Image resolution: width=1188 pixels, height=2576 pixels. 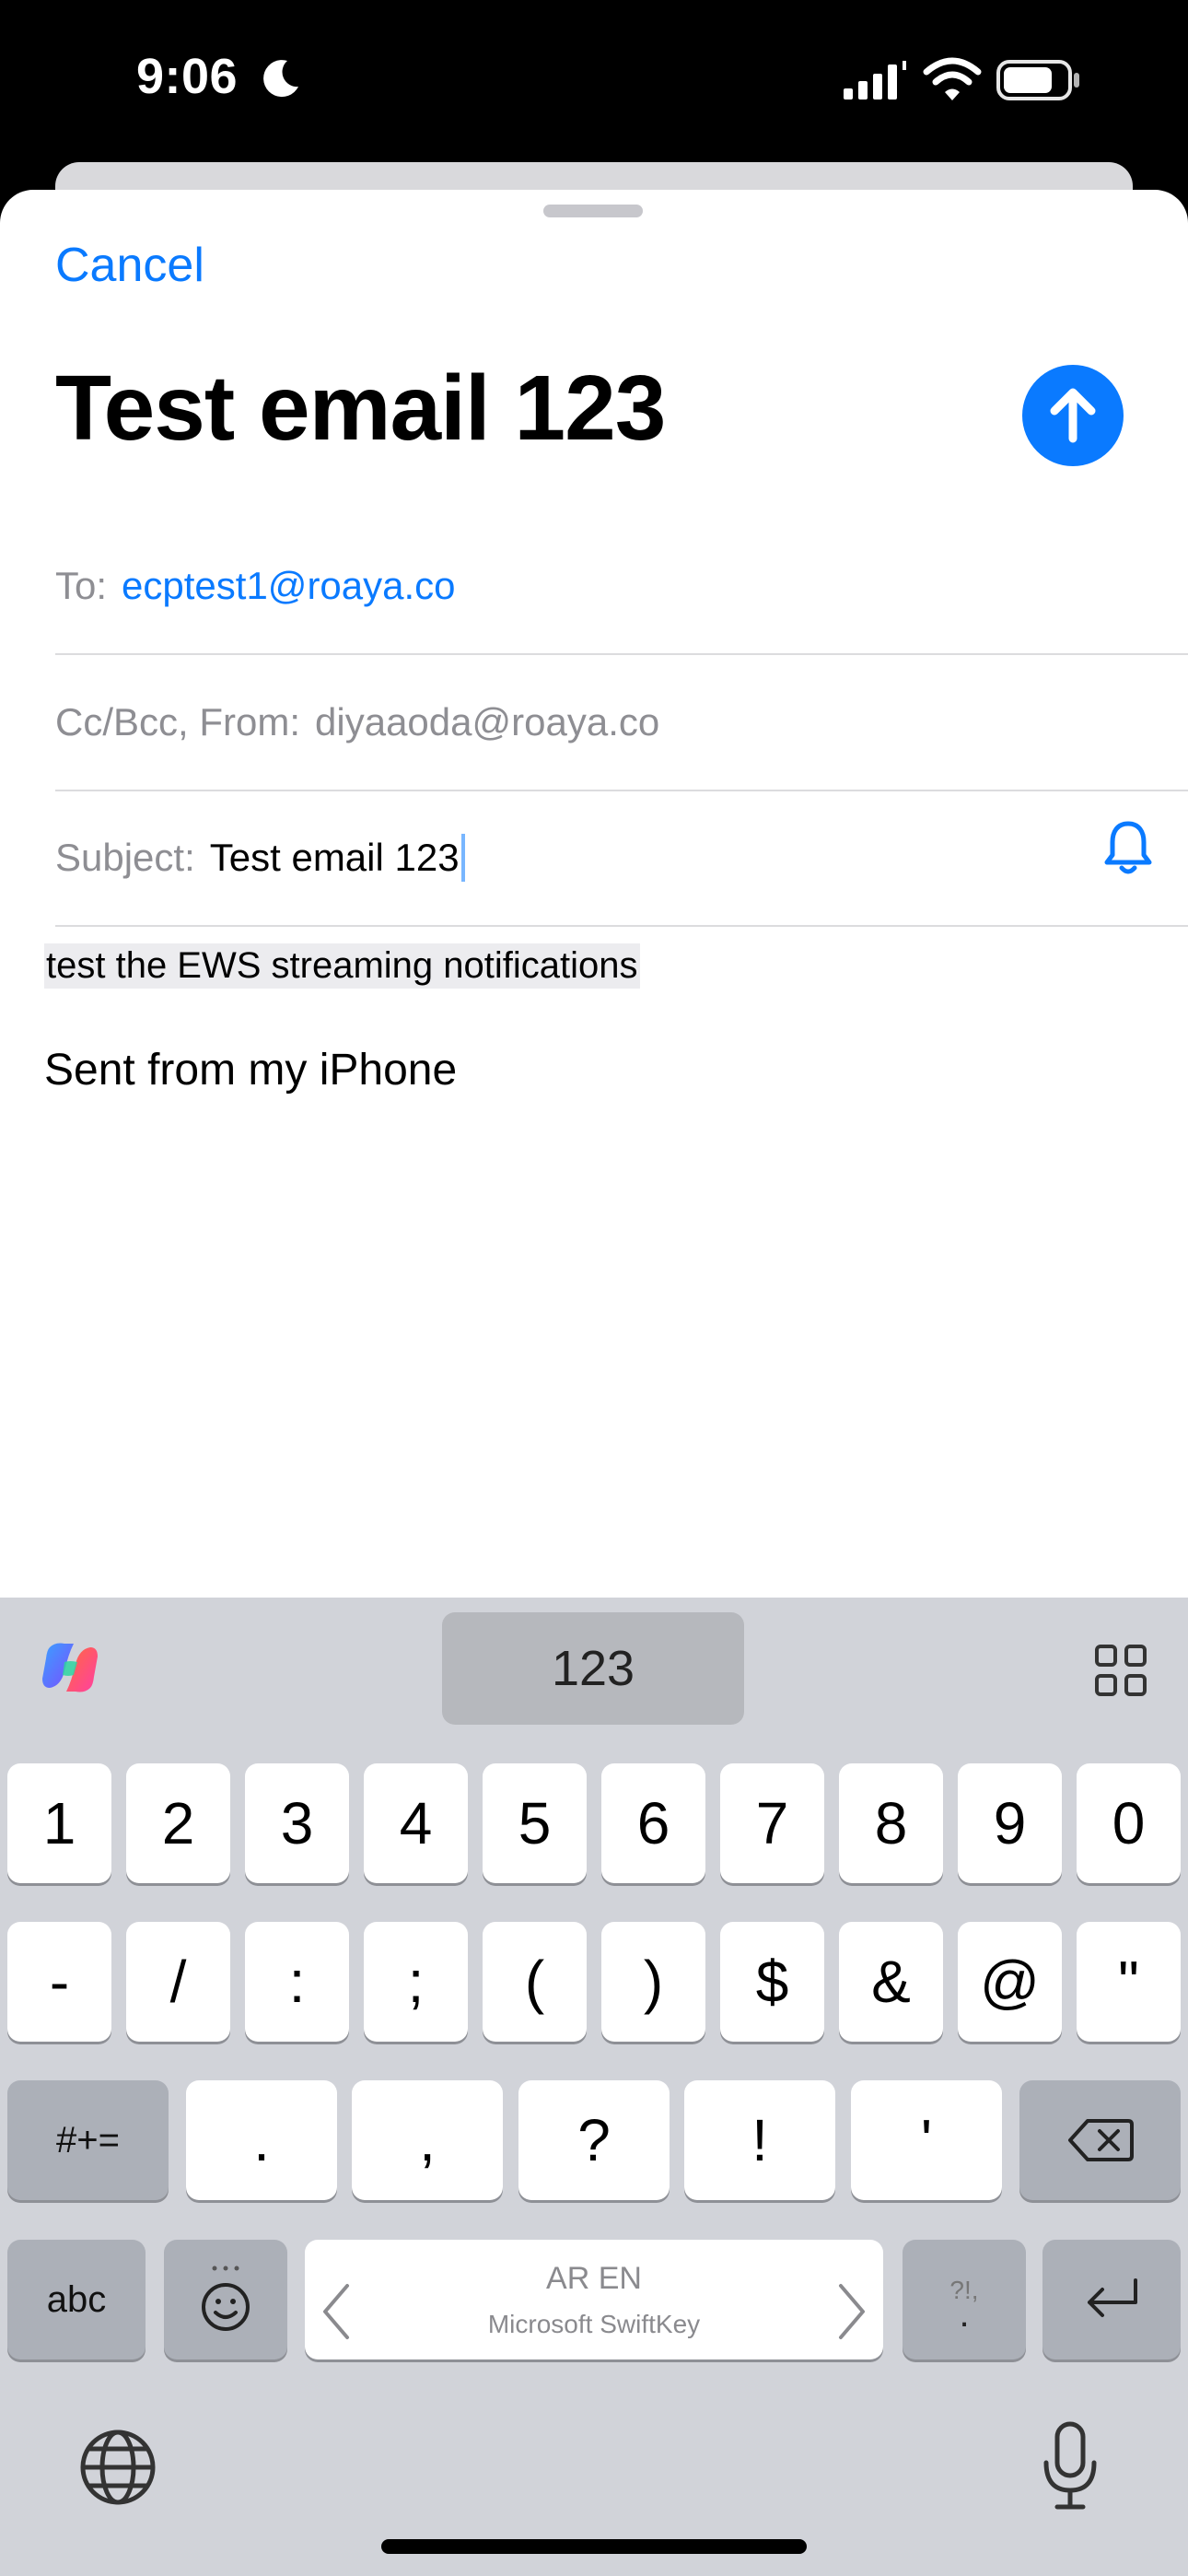 What do you see at coordinates (342, 966) in the screenshot?
I see `email-body-text: test the EWS streaming notifications` at bounding box center [342, 966].